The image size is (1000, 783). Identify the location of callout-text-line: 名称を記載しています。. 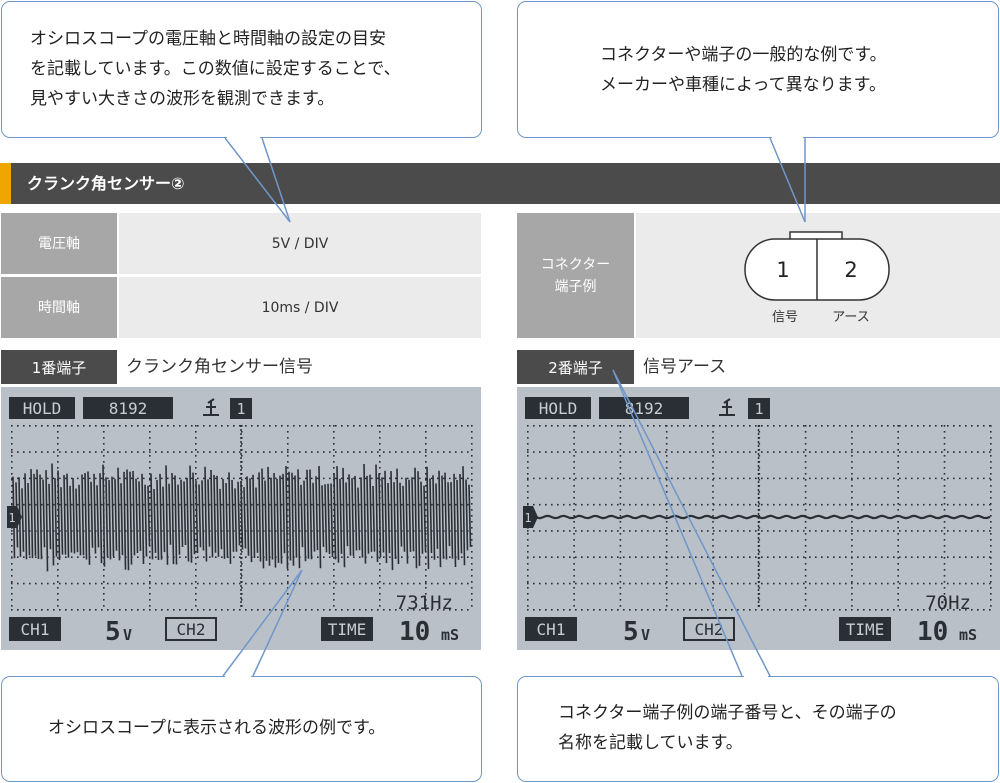
(650, 743).